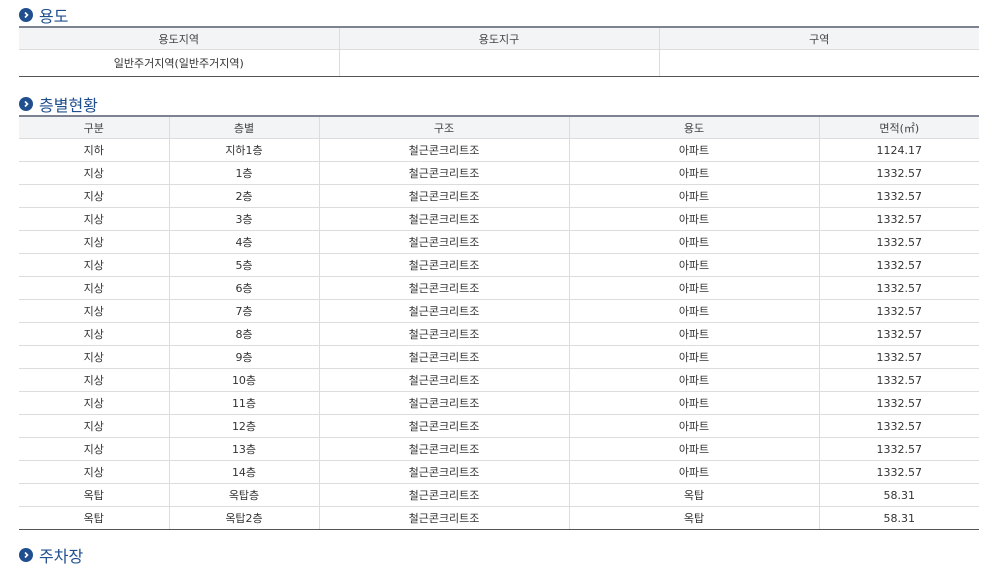 The image size is (988, 567). What do you see at coordinates (243, 196) in the screenshot?
I see `table-cell: 2층` at bounding box center [243, 196].